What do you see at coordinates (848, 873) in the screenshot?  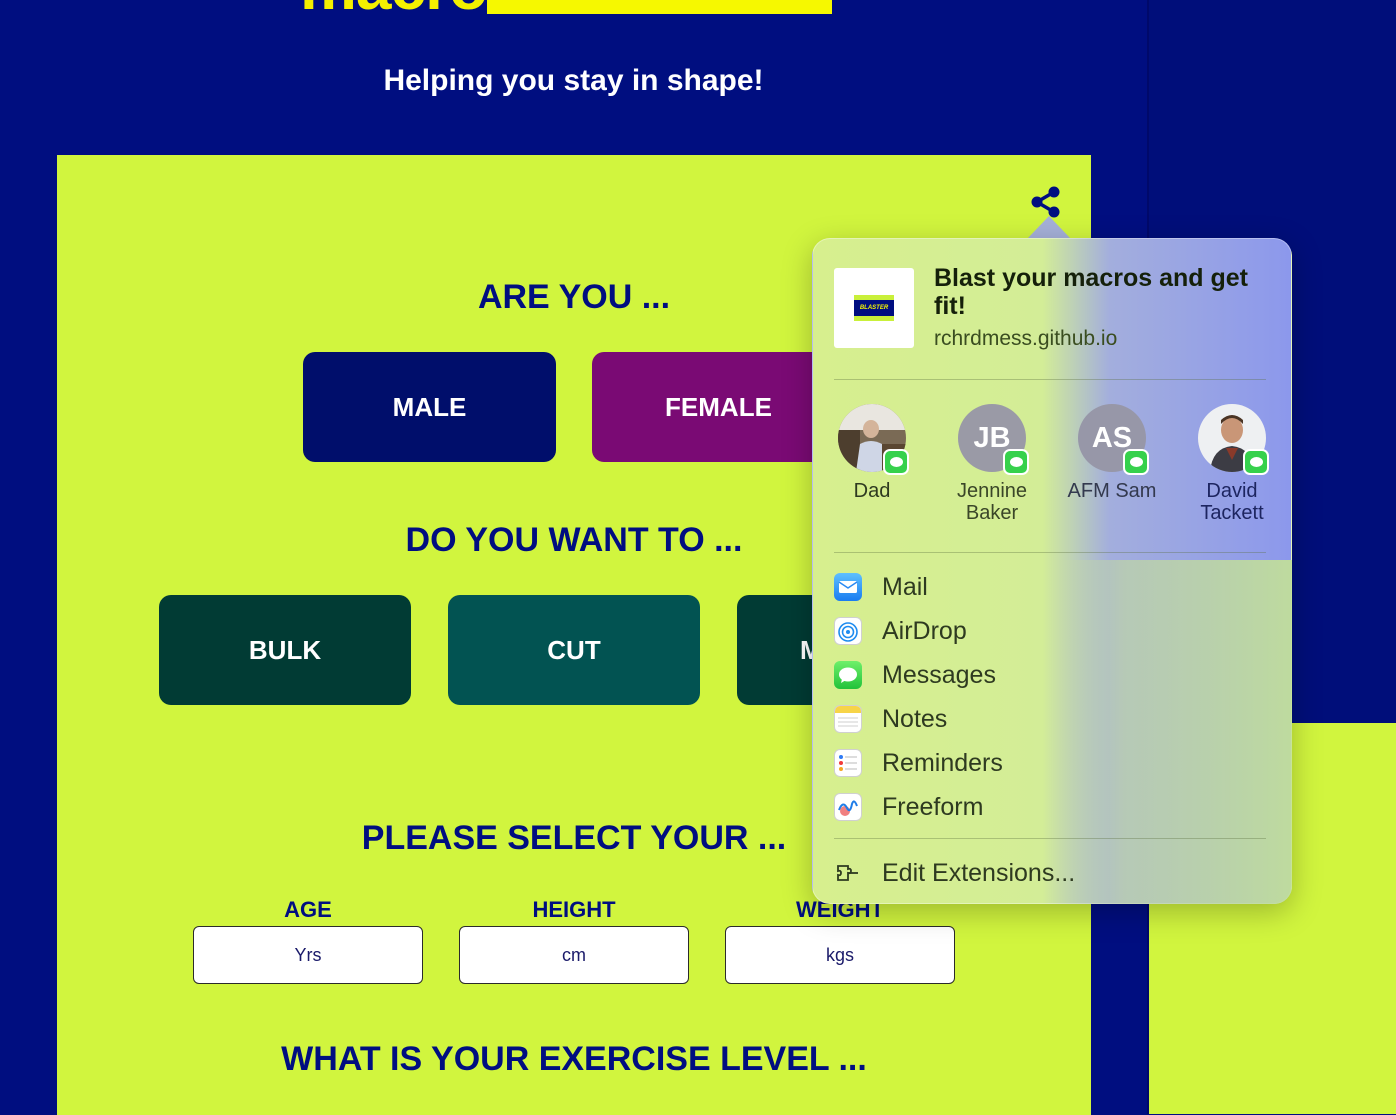 I see `extensions-icon` at bounding box center [848, 873].